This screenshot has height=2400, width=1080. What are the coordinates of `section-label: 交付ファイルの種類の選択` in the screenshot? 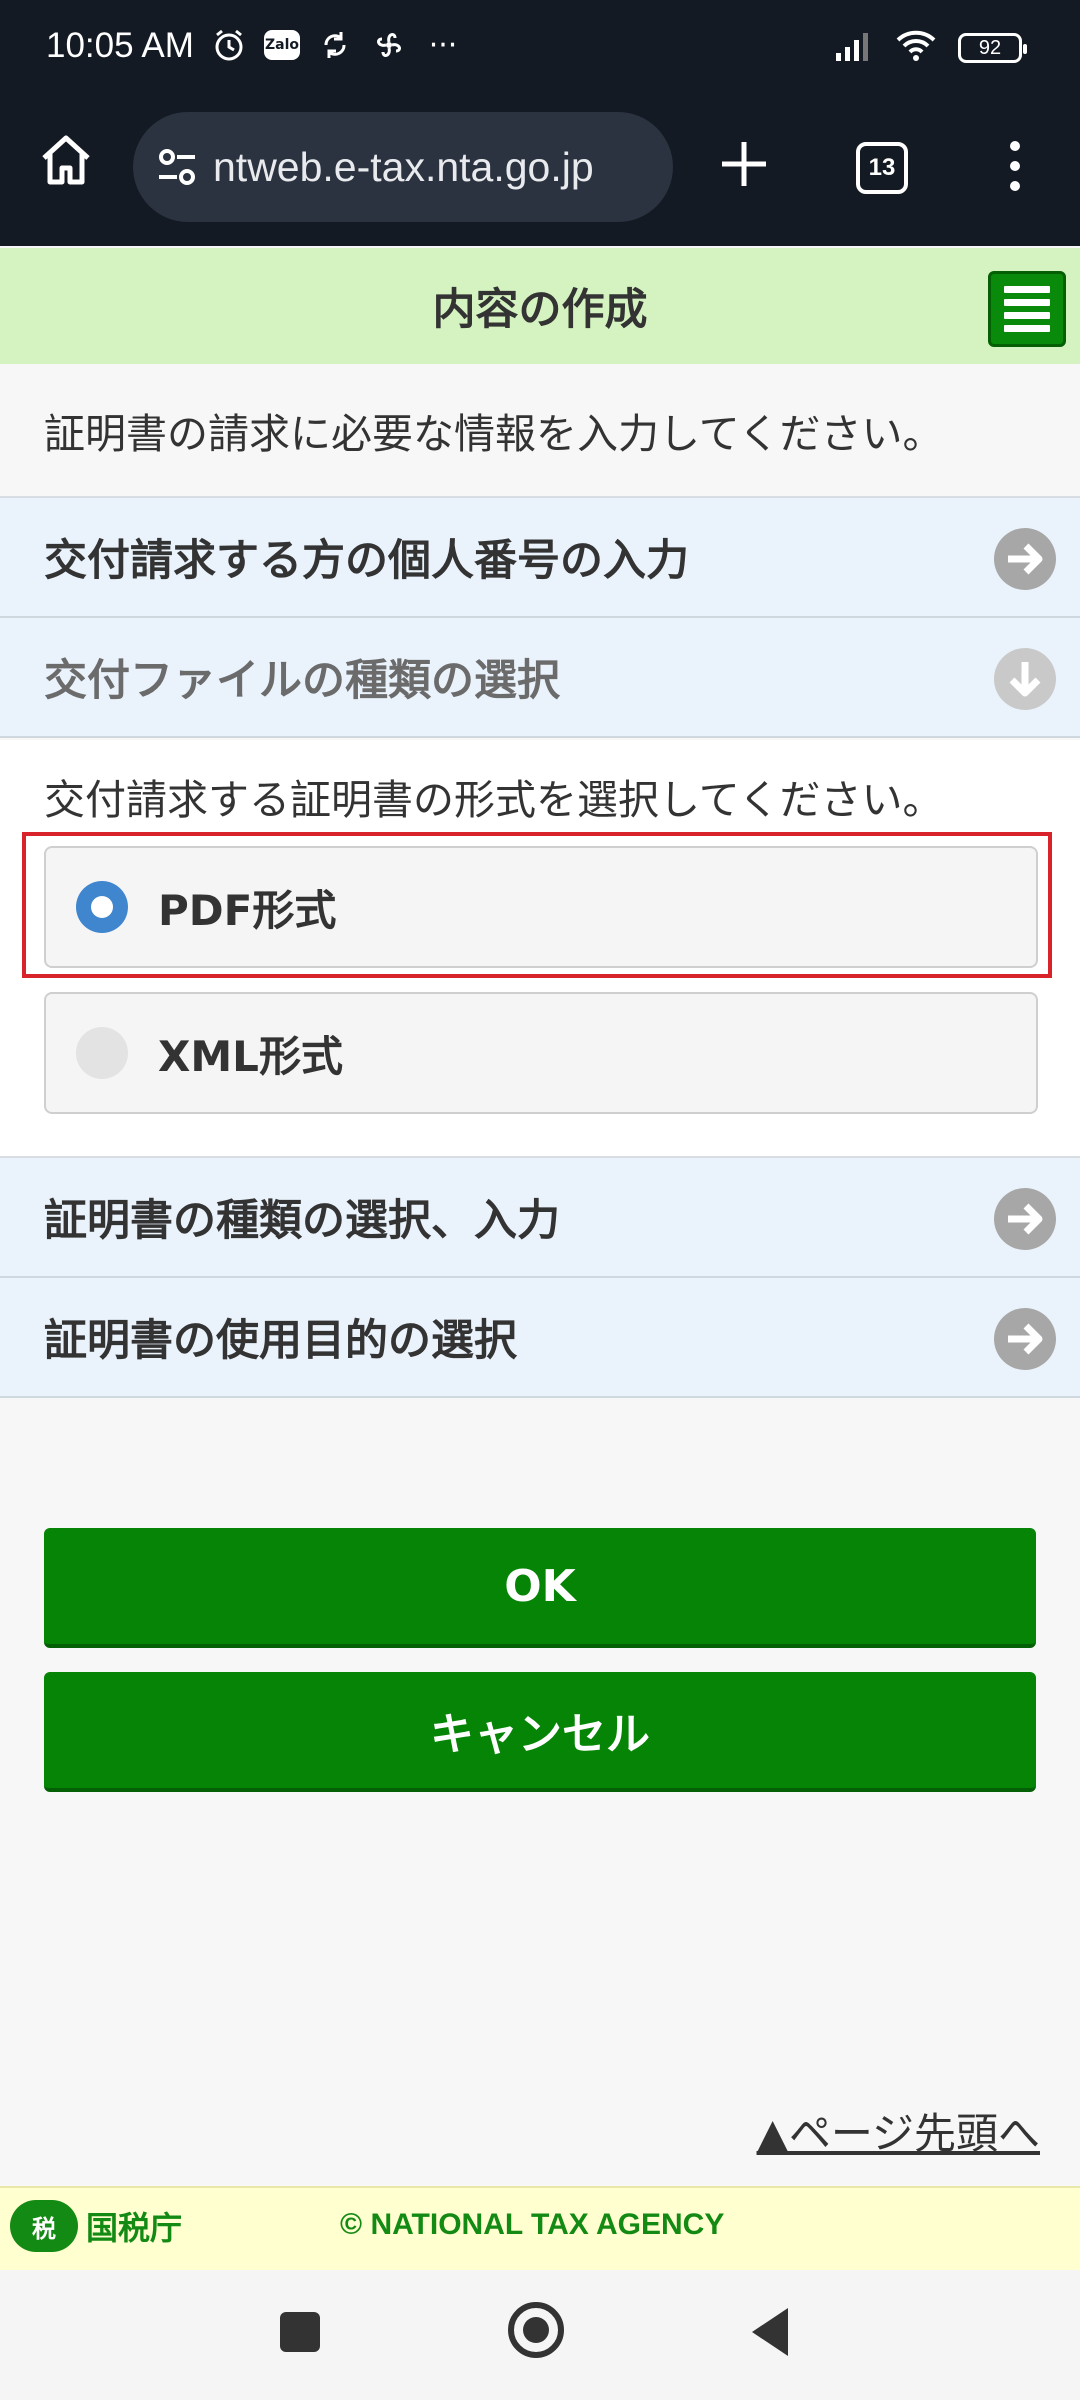 It's located at (302, 681).